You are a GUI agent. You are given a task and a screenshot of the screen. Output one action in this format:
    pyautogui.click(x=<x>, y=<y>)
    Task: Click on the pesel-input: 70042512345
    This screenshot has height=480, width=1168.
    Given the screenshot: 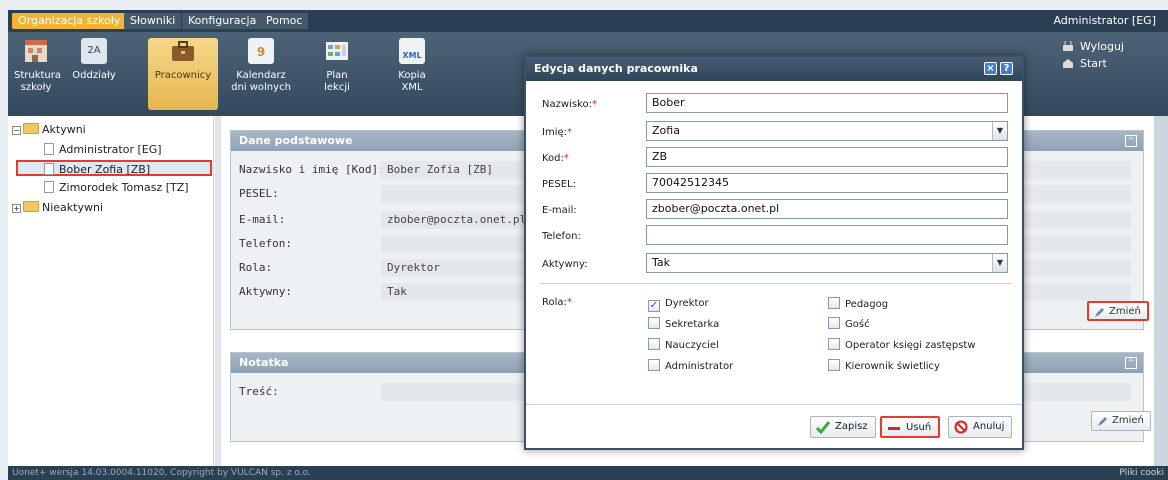 What is the action you would take?
    pyautogui.click(x=827, y=183)
    